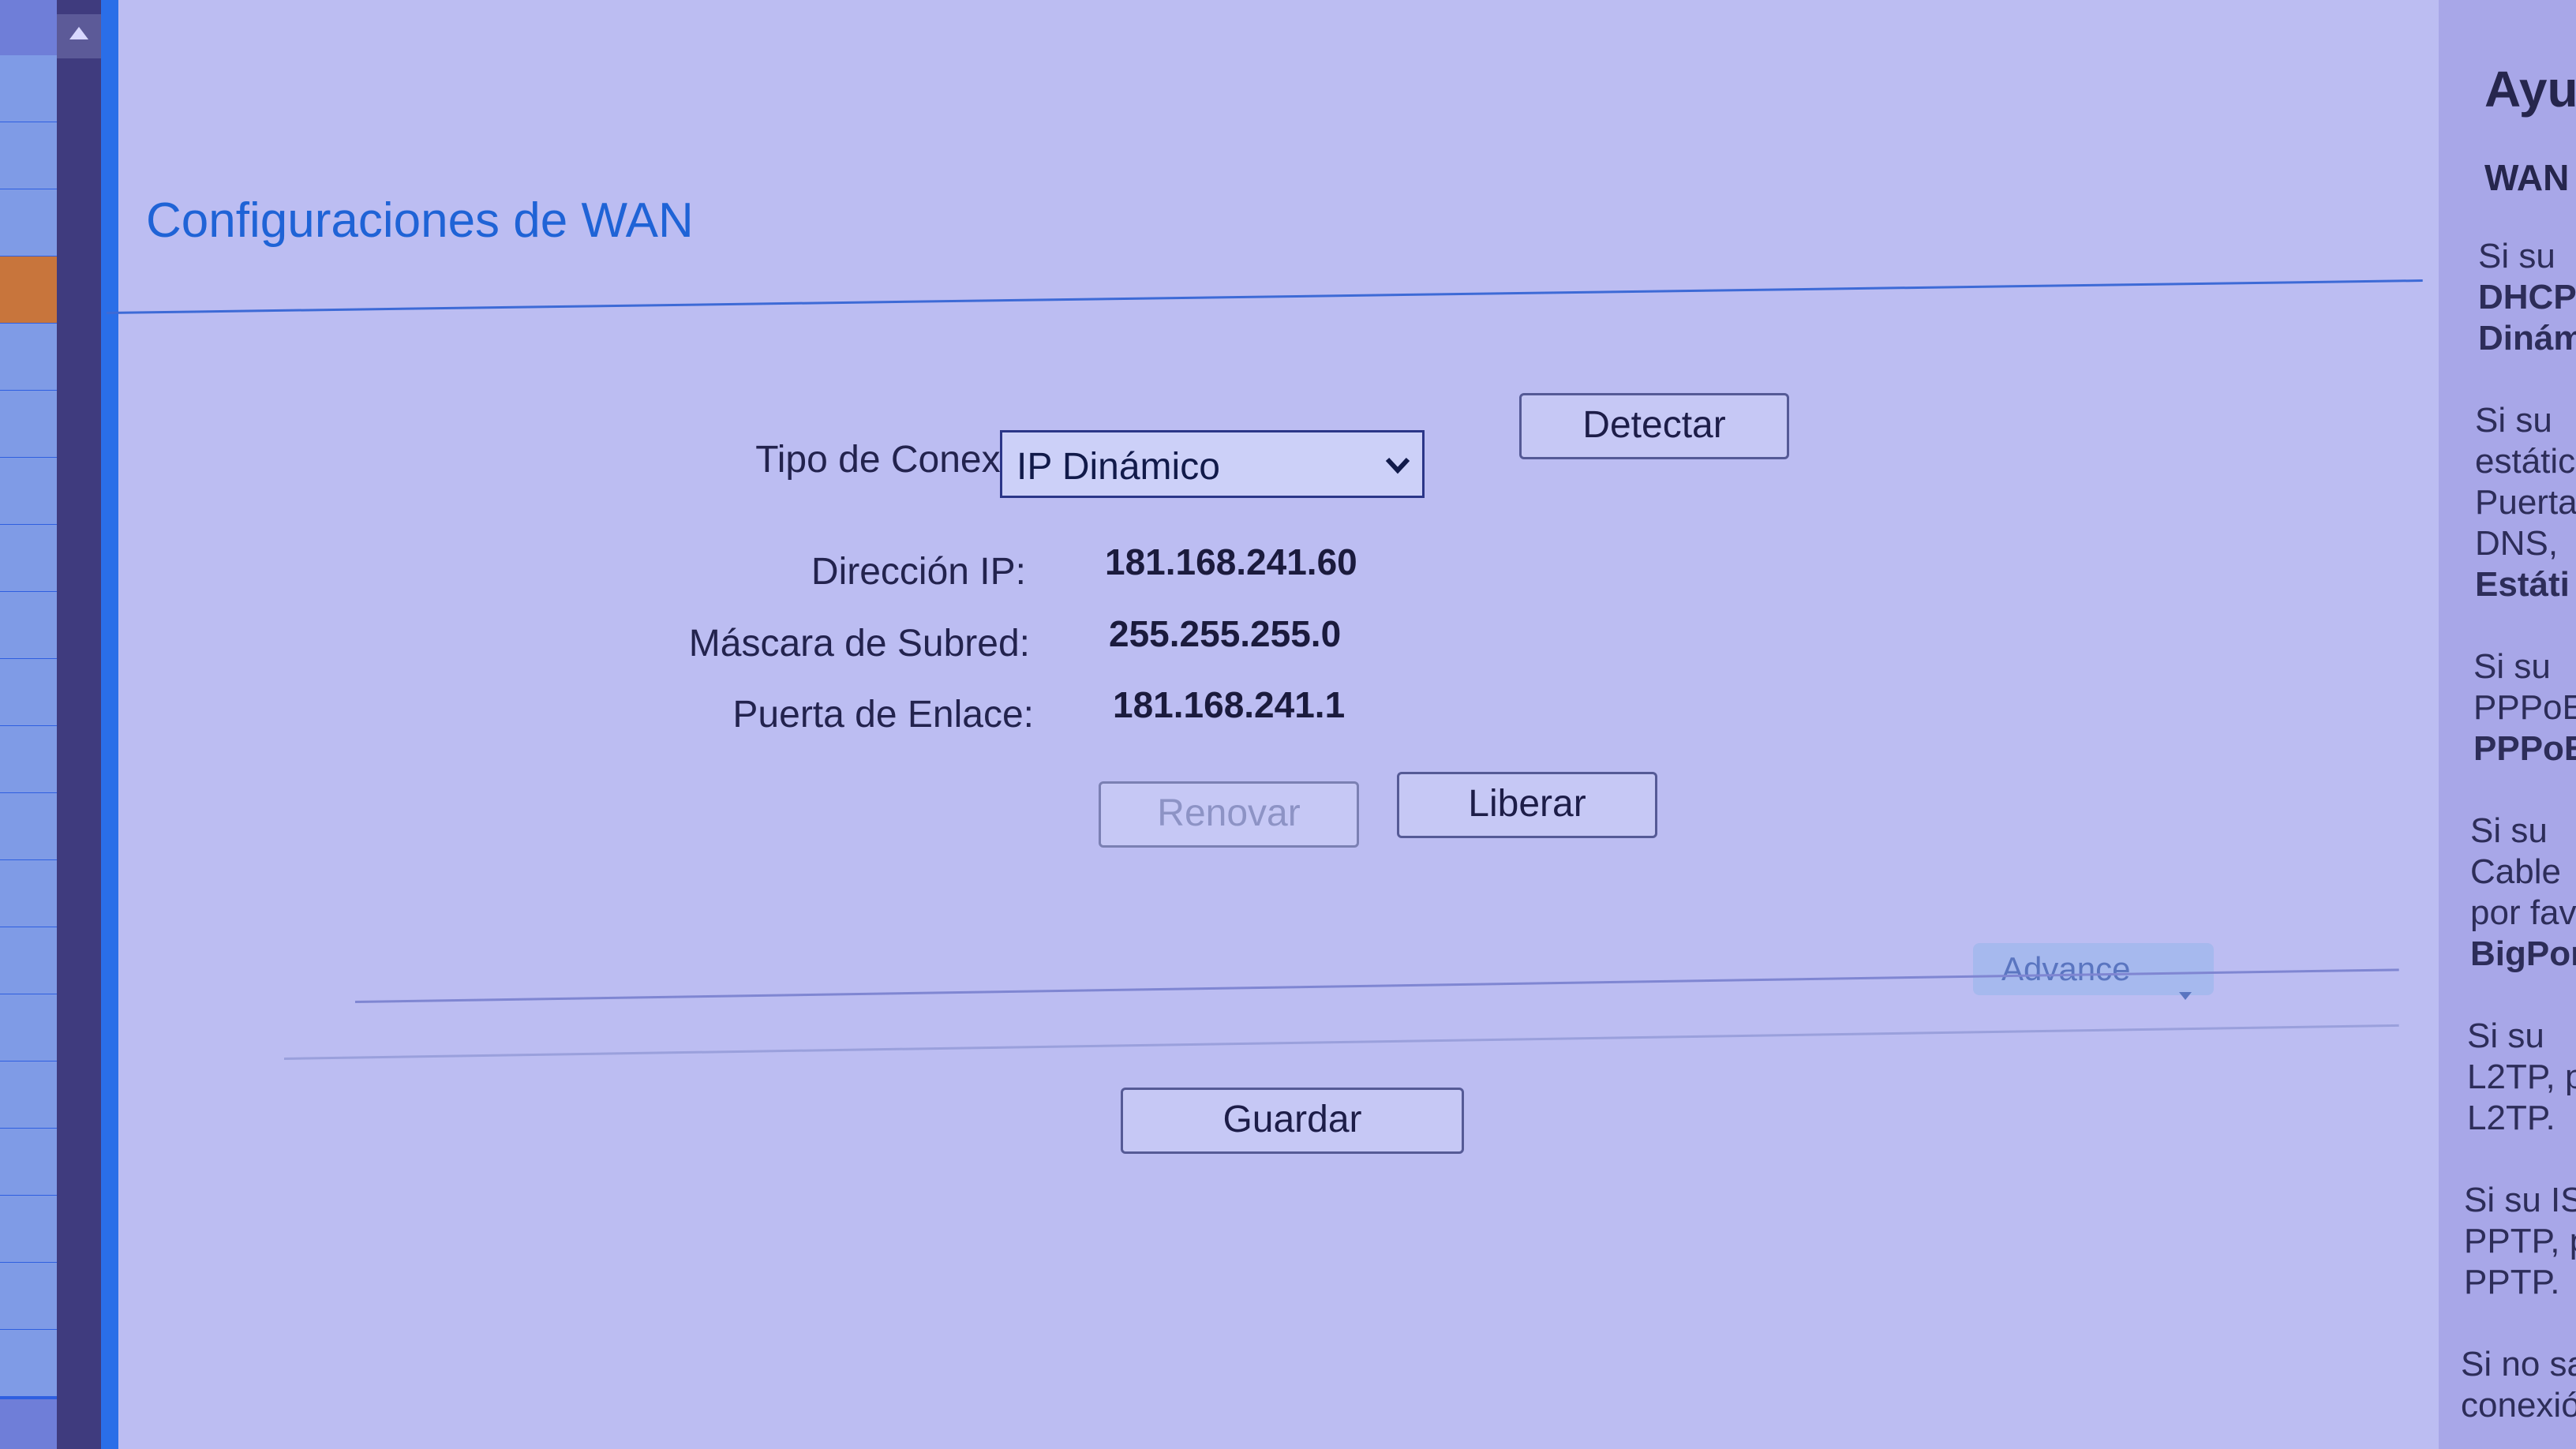 The height and width of the screenshot is (1449, 2576). What do you see at coordinates (2517, 543) in the screenshot?
I see `help-line: DNS,` at bounding box center [2517, 543].